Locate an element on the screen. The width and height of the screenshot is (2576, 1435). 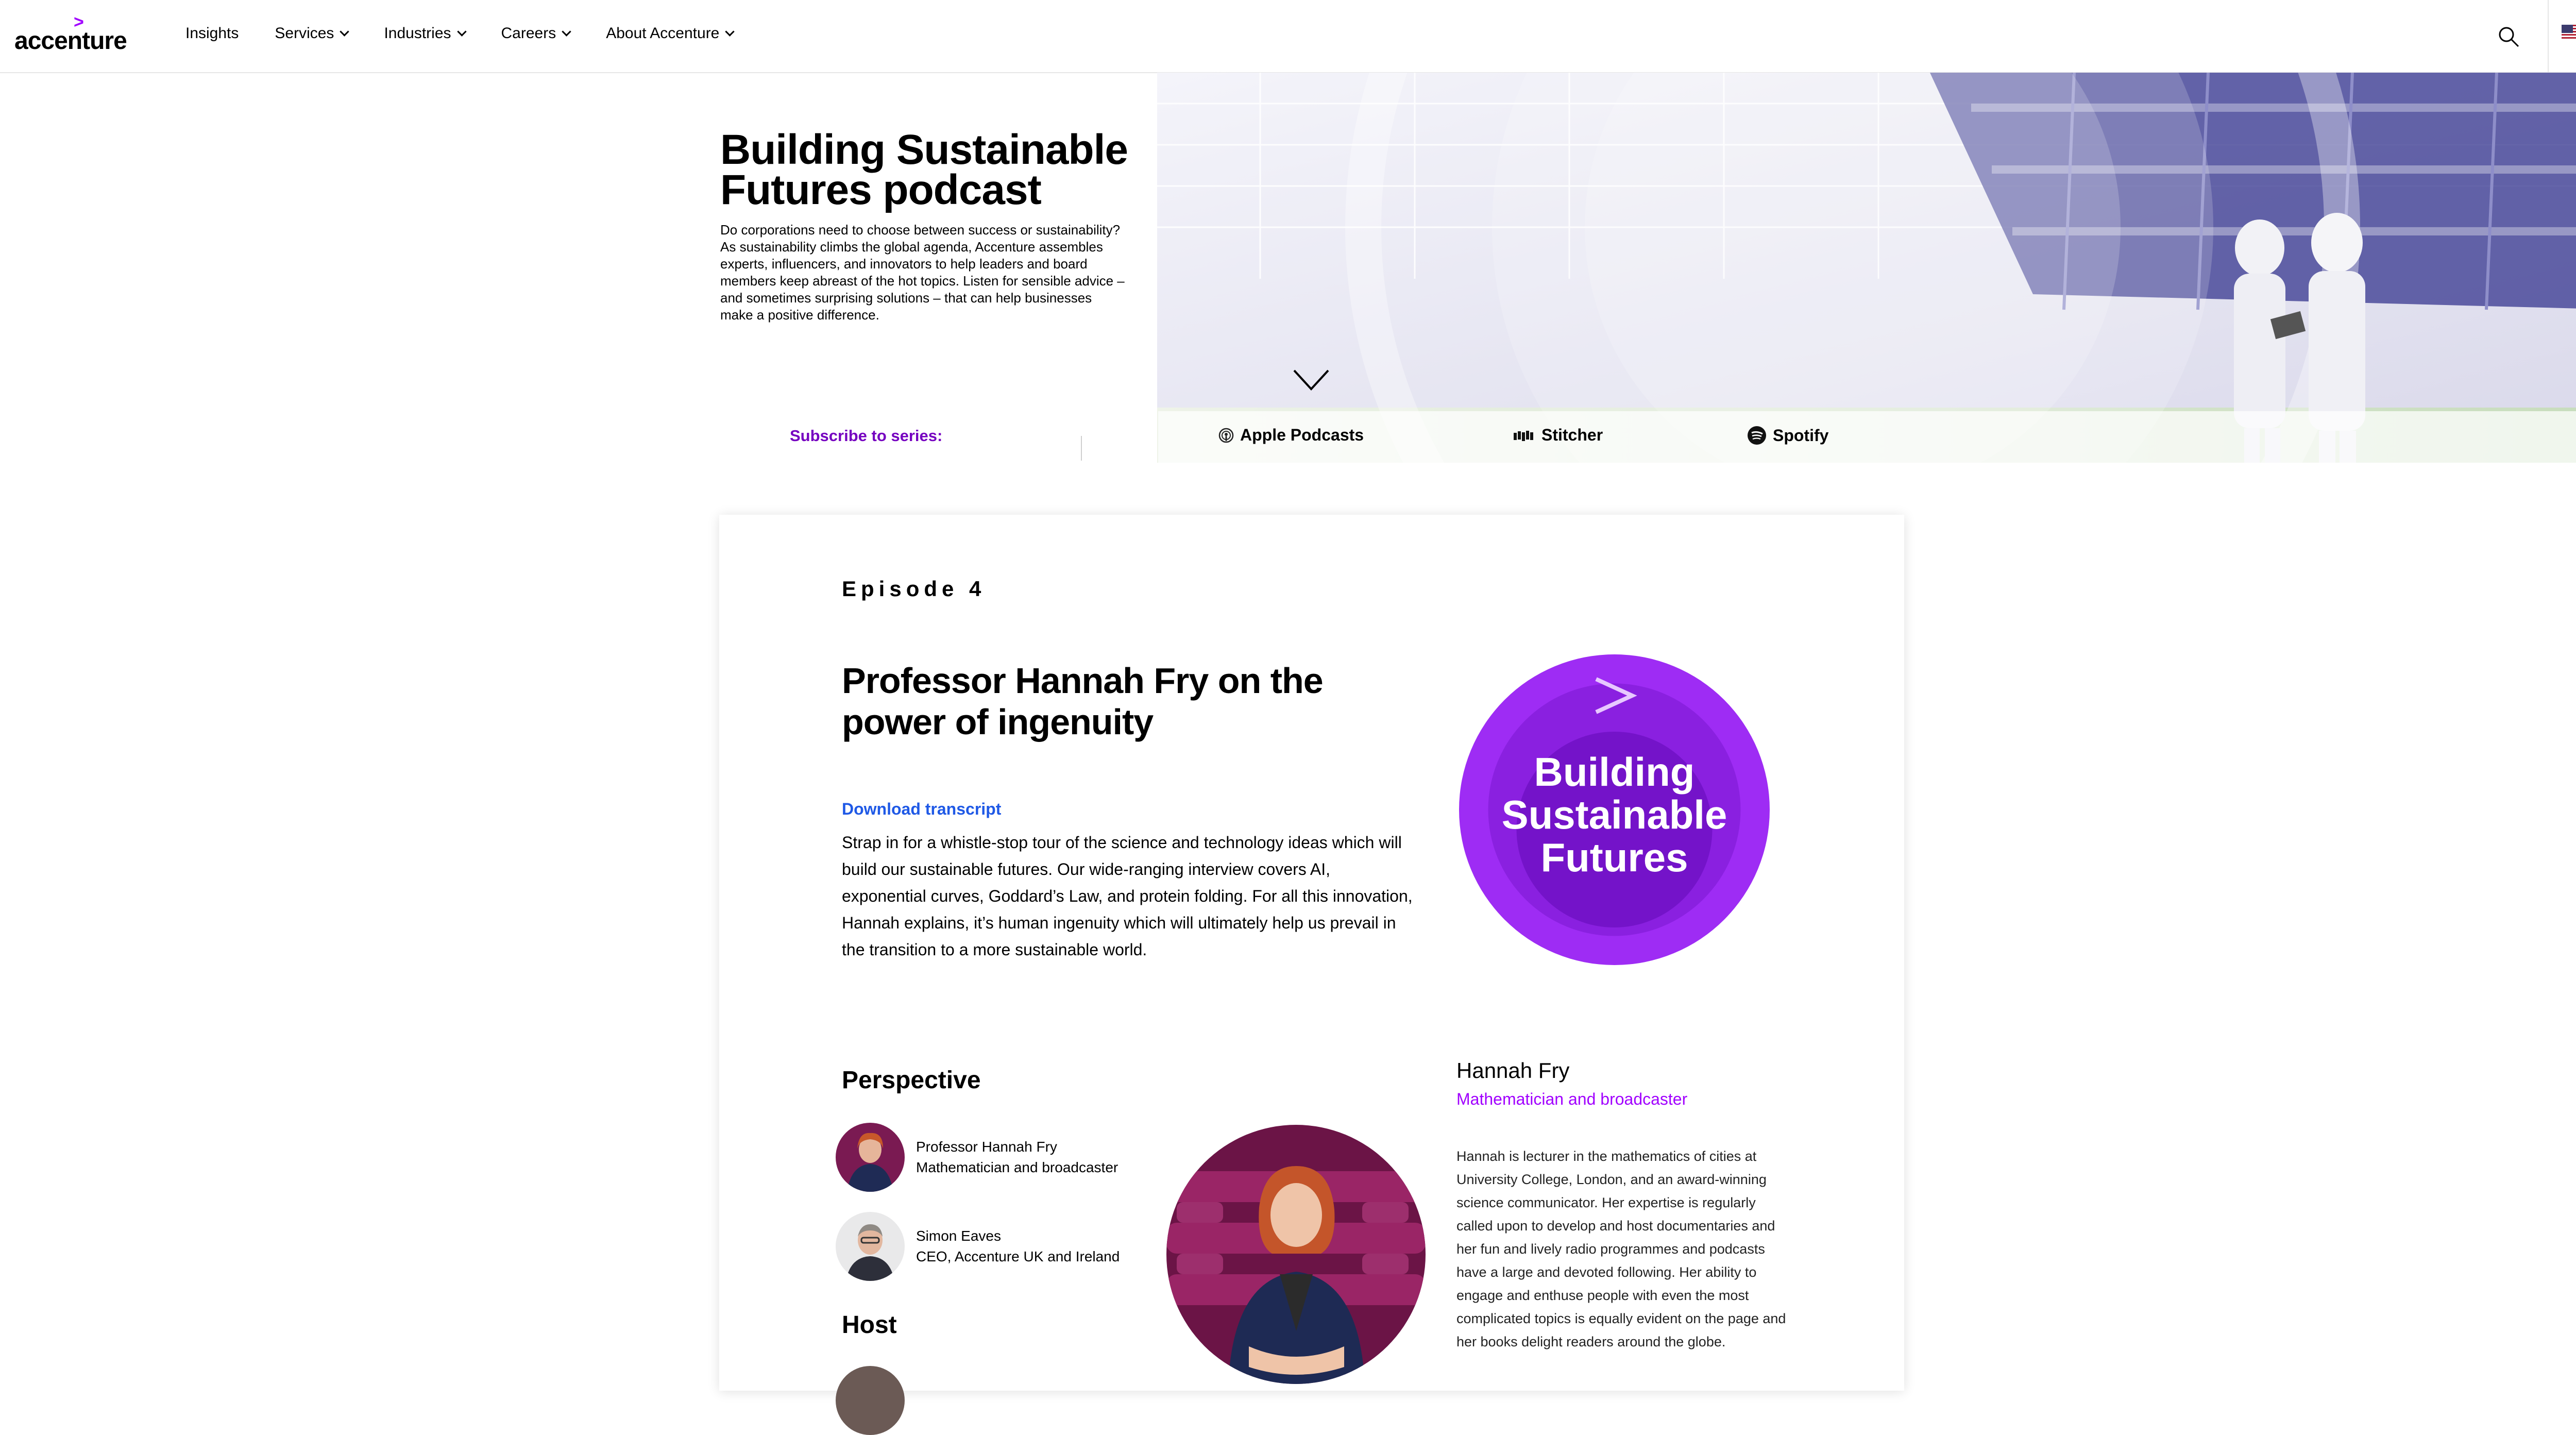
podcast-badge: Building Sustainable Futures is located at coordinates (1614, 809).